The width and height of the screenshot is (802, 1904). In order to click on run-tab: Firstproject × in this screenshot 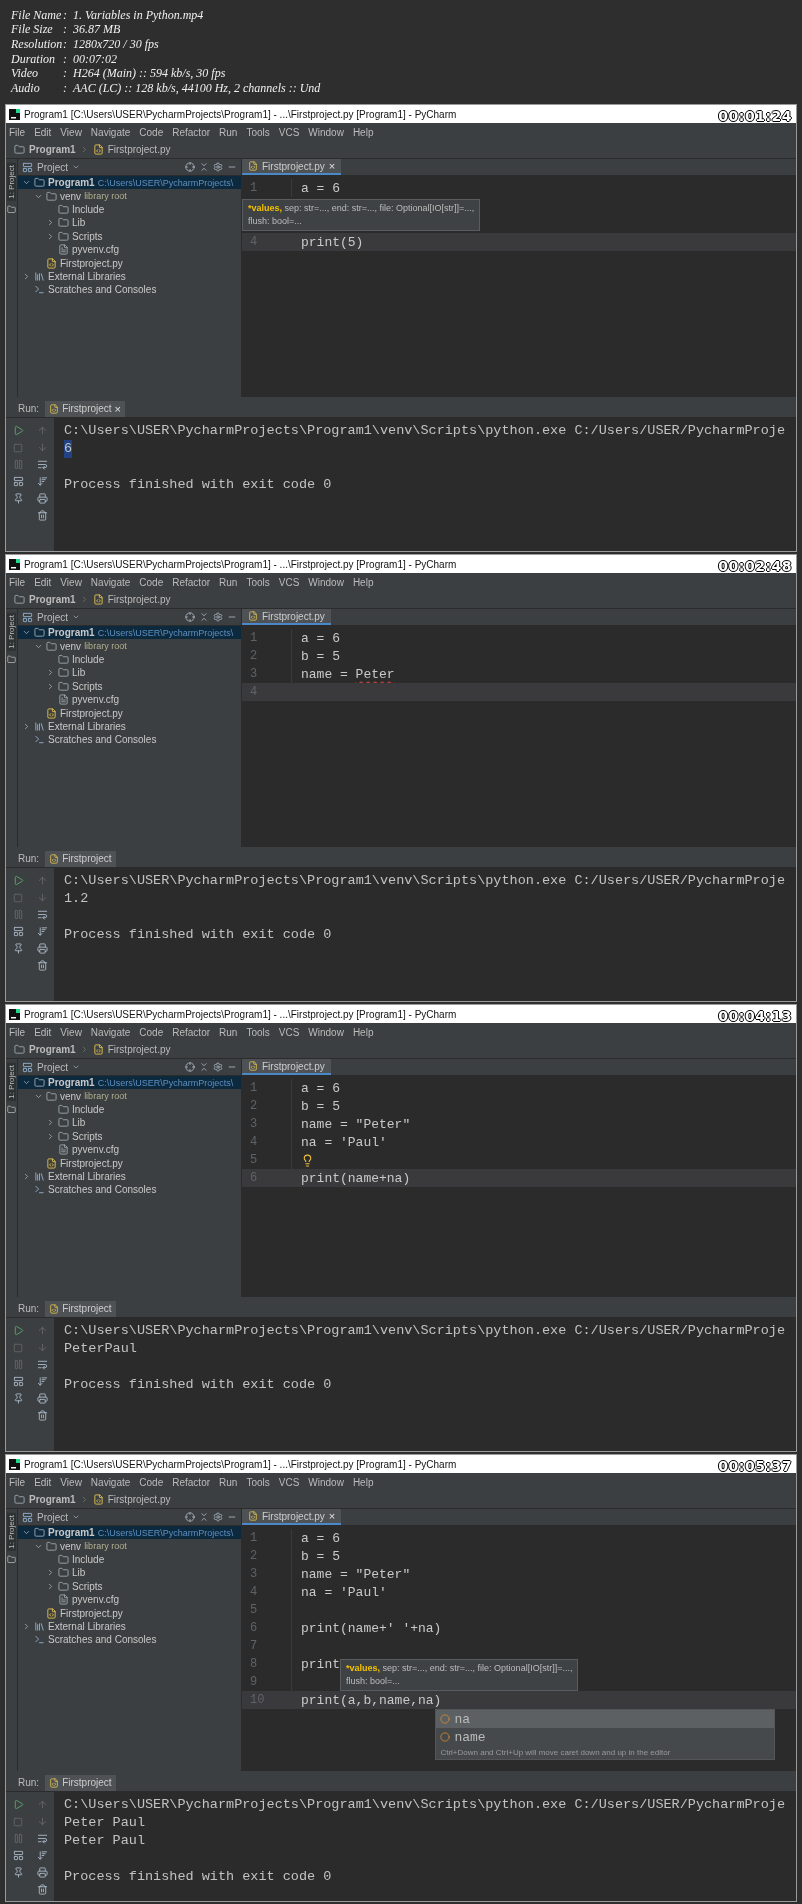, I will do `click(85, 408)`.